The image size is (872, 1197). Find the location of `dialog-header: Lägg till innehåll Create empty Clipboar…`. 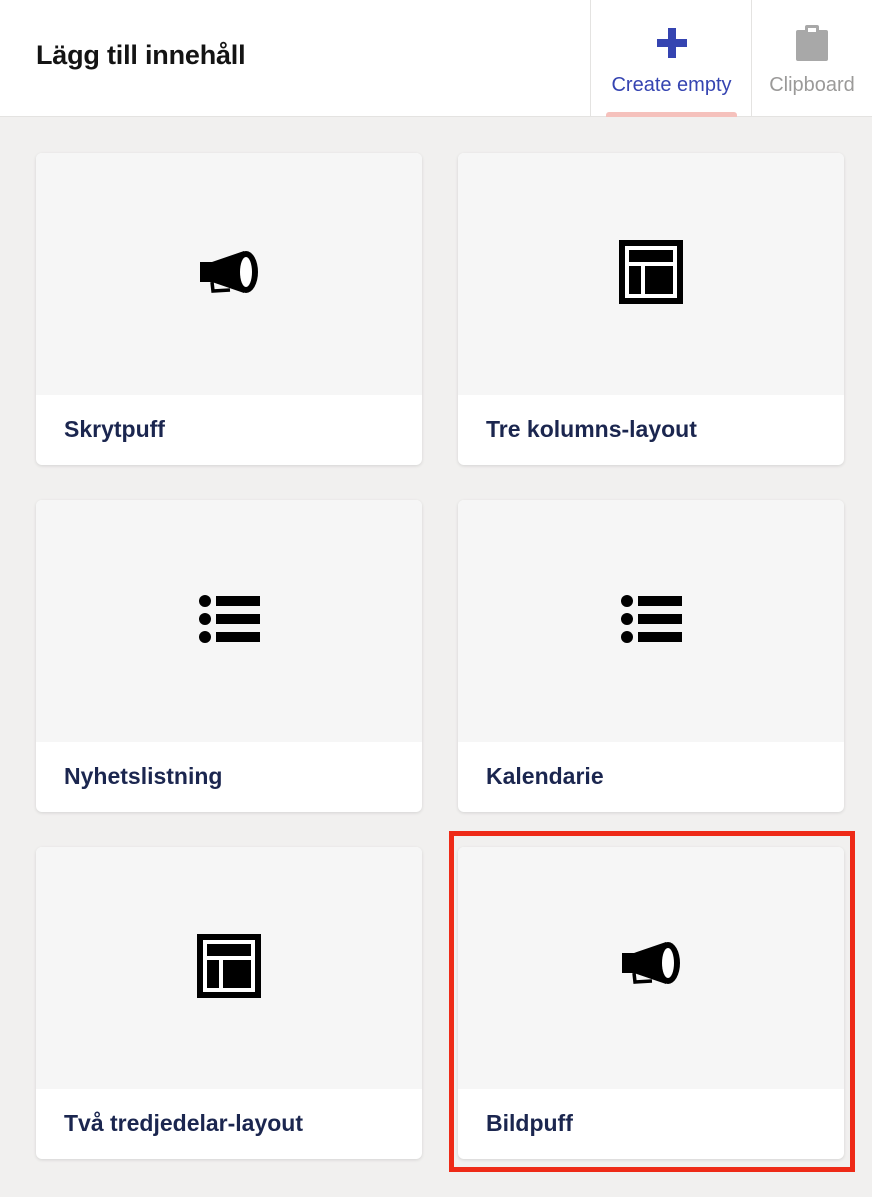

dialog-header: Lägg till innehåll Create empty Clipboar… is located at coordinates (436, 58).